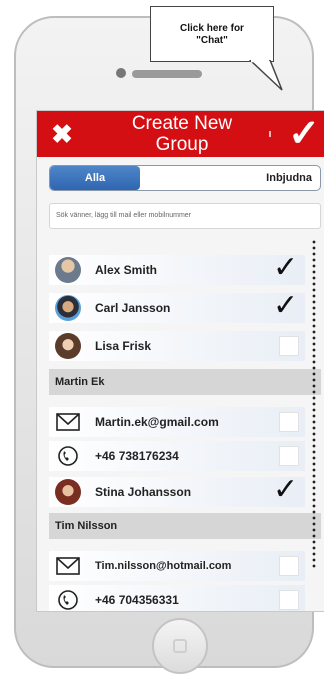 This screenshot has width=324, height=676. What do you see at coordinates (185, 526) in the screenshot?
I see `group-header-tim: Tim Nilsson` at bounding box center [185, 526].